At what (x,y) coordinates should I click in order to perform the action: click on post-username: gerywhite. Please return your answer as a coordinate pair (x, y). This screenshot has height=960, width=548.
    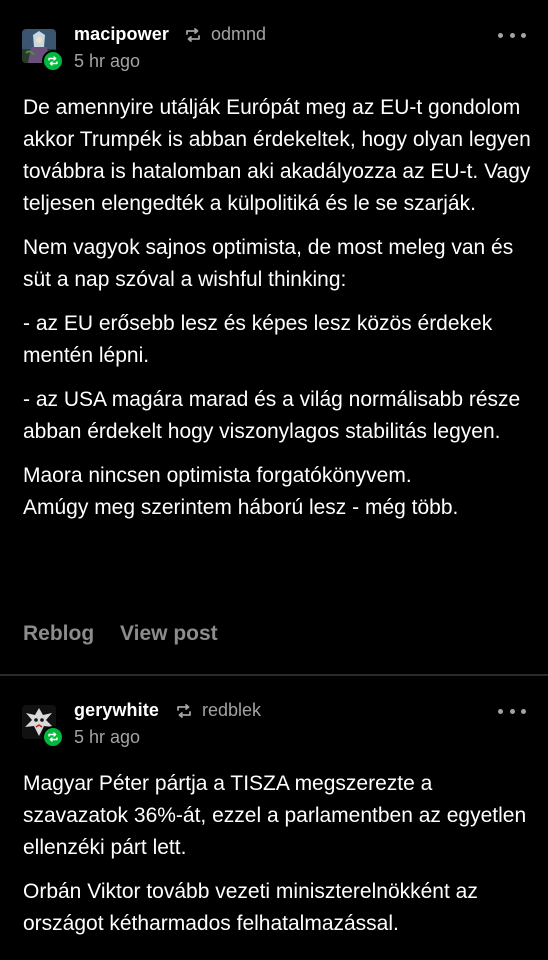
    Looking at the image, I should click on (116, 710).